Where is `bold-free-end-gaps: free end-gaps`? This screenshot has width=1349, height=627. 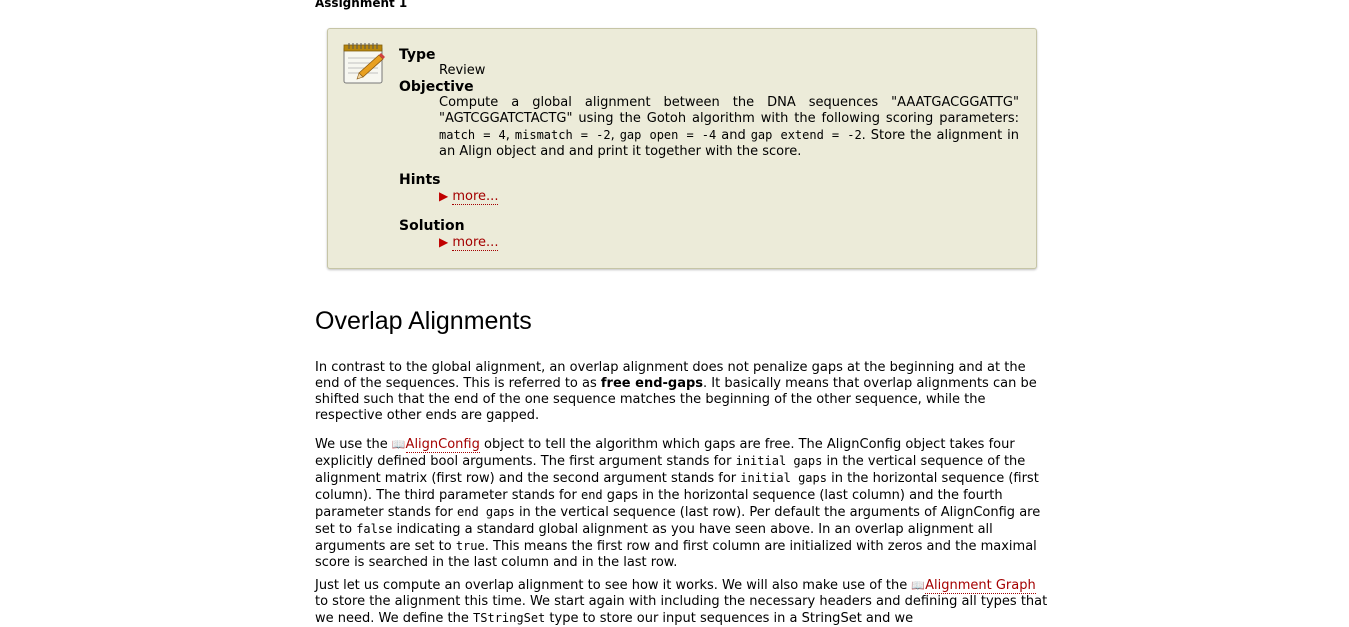 bold-free-end-gaps: free end-gaps is located at coordinates (652, 383).